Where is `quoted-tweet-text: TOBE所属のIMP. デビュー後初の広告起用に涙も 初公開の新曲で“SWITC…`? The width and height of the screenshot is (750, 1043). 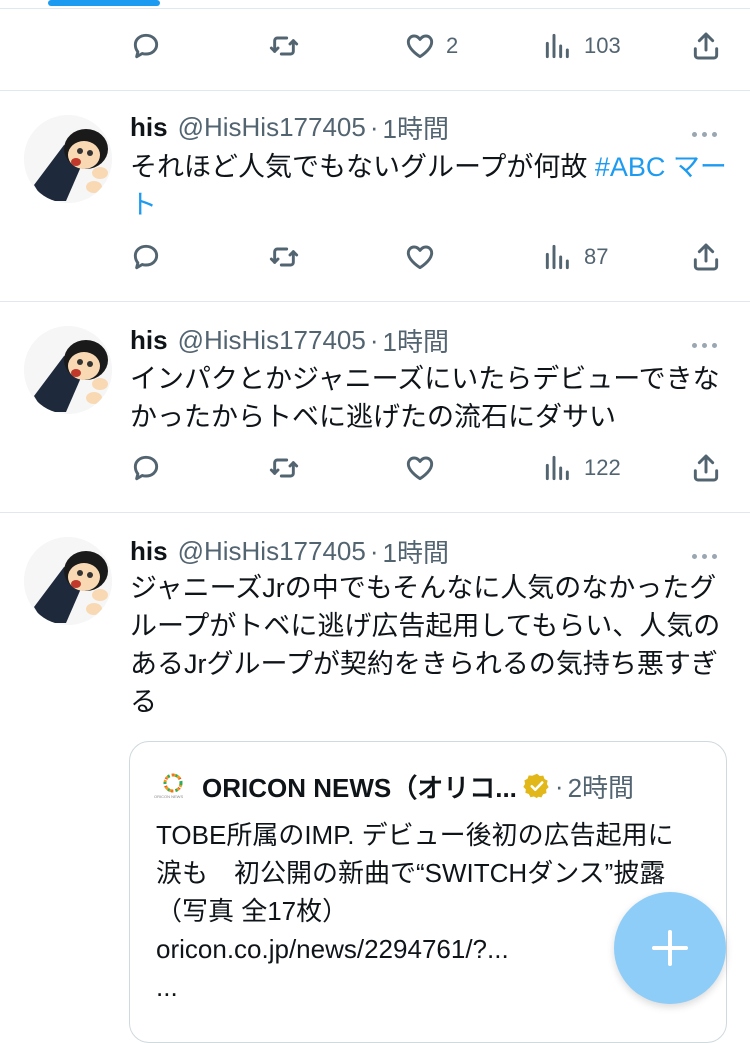 quoted-tweet-text: TOBE所属のIMP. デビュー後初の広告起用に涙も 初公開の新曲で“SWITC… is located at coordinates (426, 911).